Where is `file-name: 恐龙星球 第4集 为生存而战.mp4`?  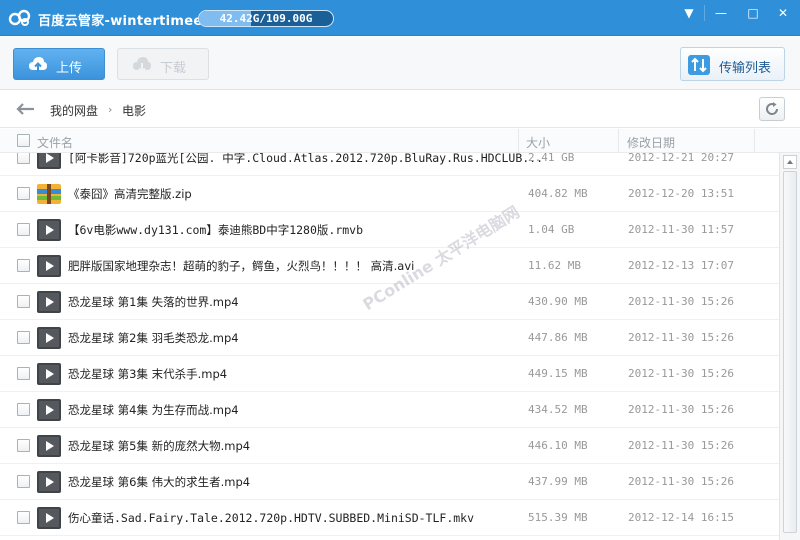 file-name: 恐龙星球 第4集 为生存而战.mp4 is located at coordinates (153, 410).